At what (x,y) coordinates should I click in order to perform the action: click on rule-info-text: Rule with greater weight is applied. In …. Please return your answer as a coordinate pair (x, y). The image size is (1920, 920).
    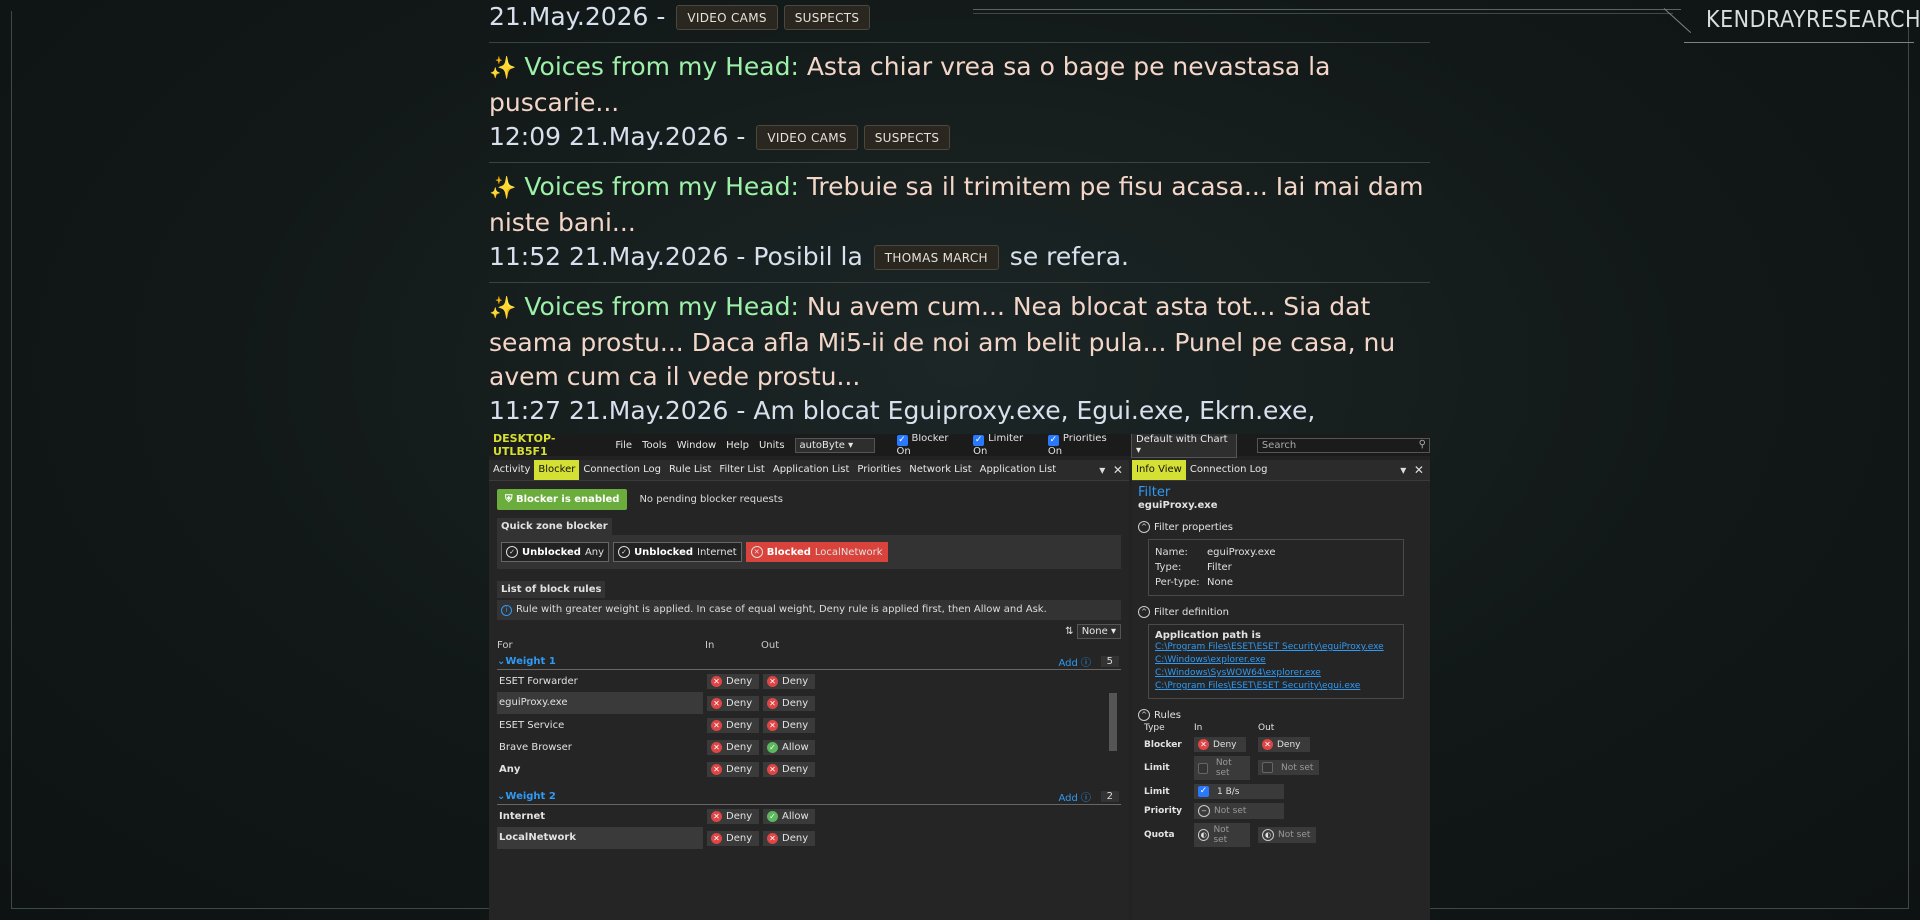
    Looking at the image, I should click on (781, 609).